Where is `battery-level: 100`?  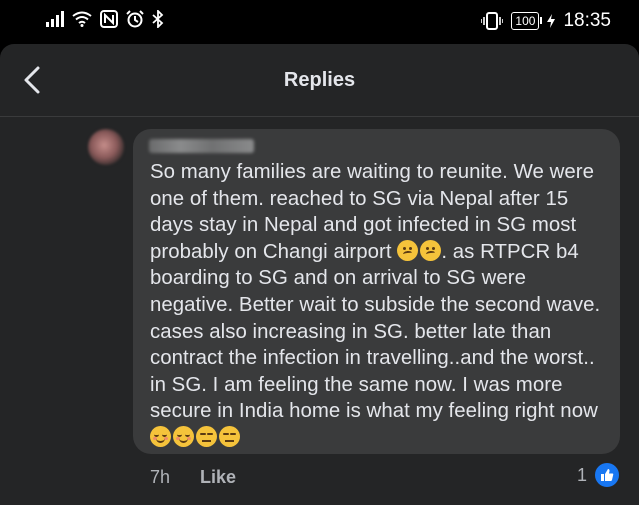
battery-level: 100 is located at coordinates (525, 21).